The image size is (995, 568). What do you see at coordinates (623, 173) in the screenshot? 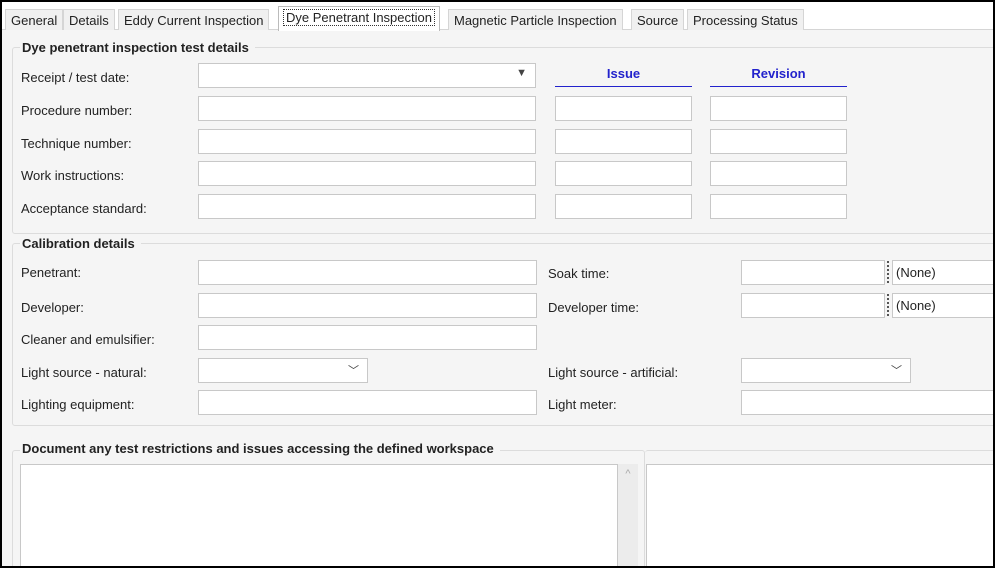
I see `work-instructions-issue-input` at bounding box center [623, 173].